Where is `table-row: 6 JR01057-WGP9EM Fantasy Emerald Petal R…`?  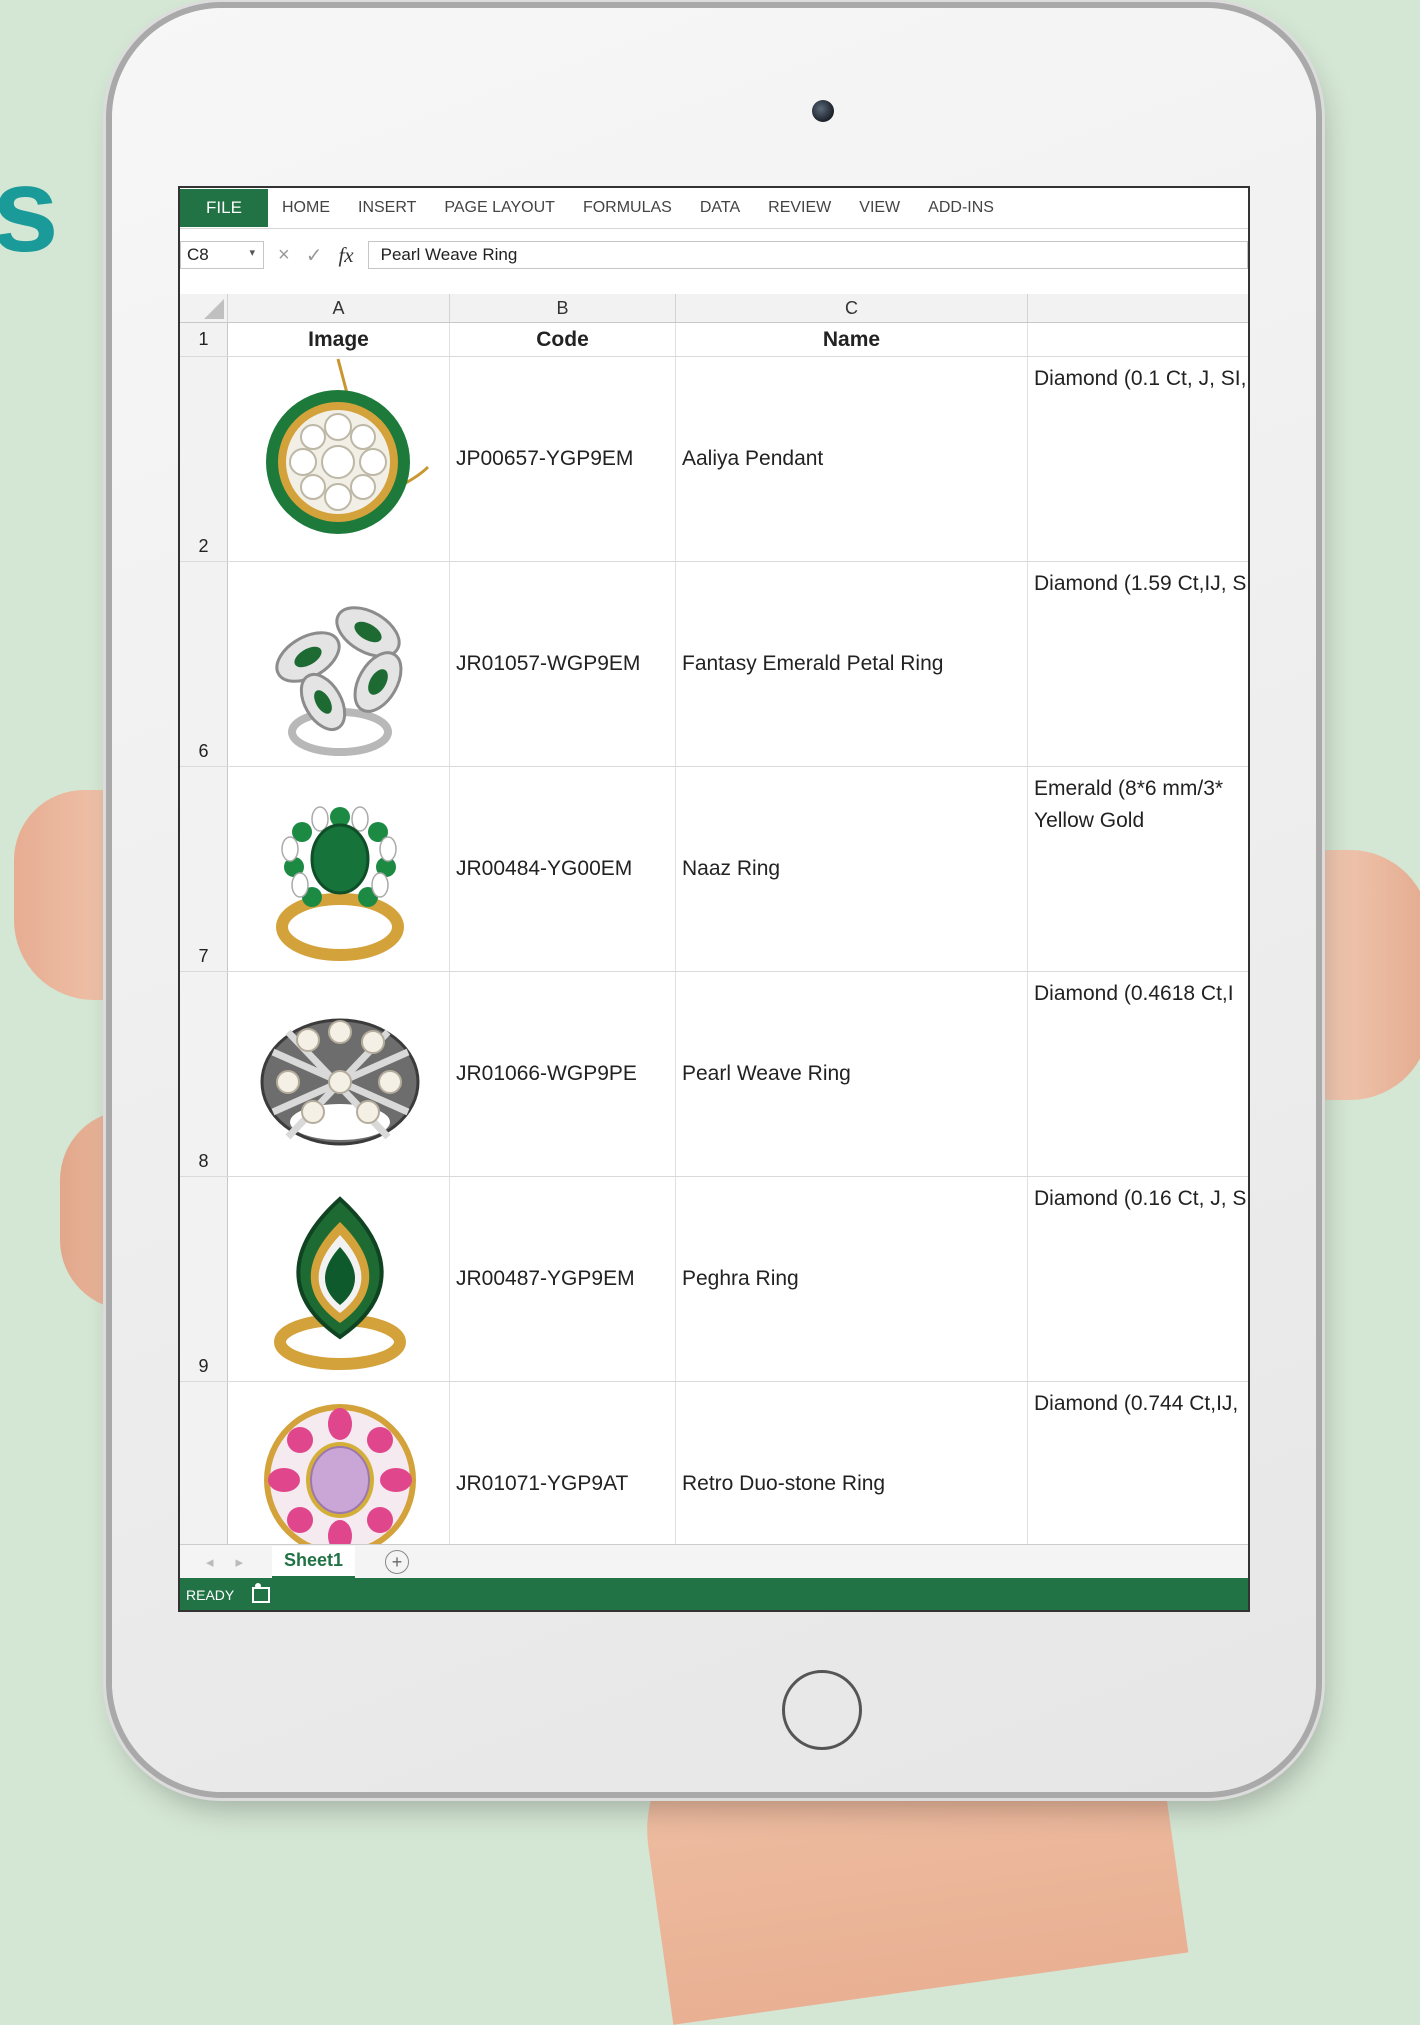
table-row: 6 JR01057-WGP9EM Fantasy Emerald Petal R… is located at coordinates (714, 664).